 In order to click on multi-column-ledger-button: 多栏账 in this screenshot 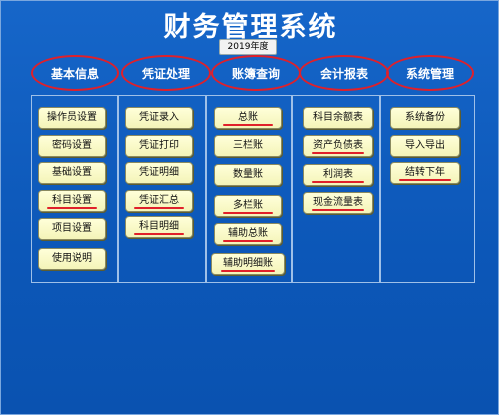, I will do `click(248, 206)`.